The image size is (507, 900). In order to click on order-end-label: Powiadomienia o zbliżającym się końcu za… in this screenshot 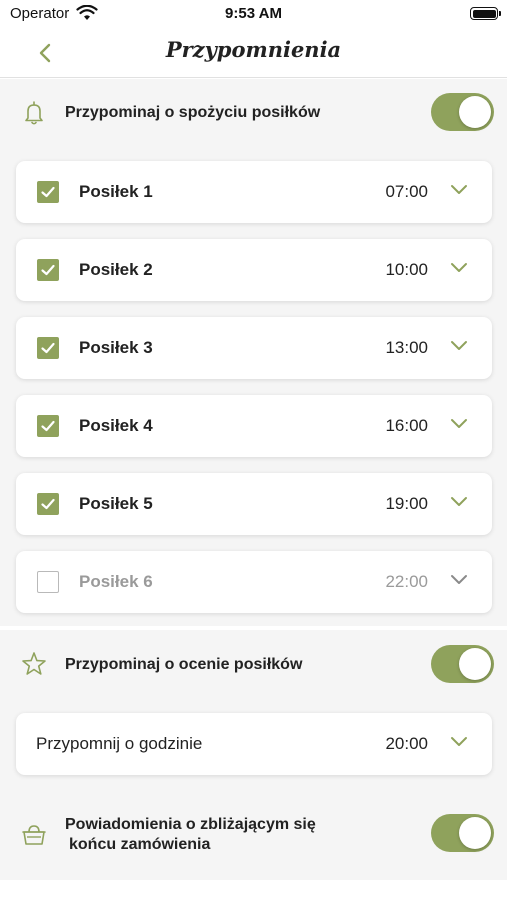, I will do `click(190, 835)`.